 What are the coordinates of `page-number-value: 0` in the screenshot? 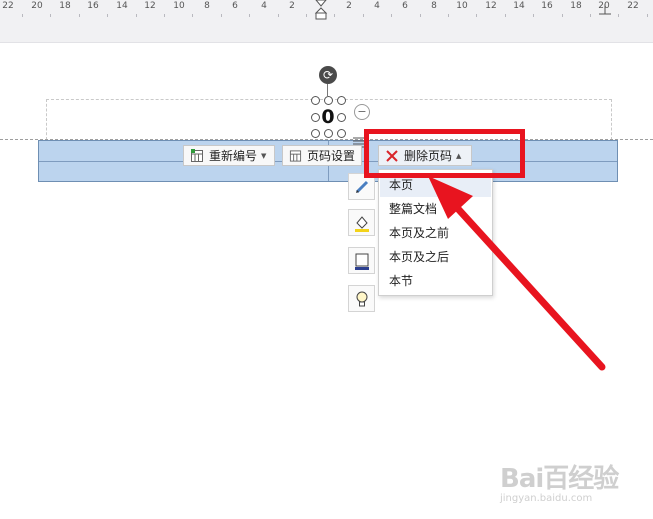 It's located at (328, 117).